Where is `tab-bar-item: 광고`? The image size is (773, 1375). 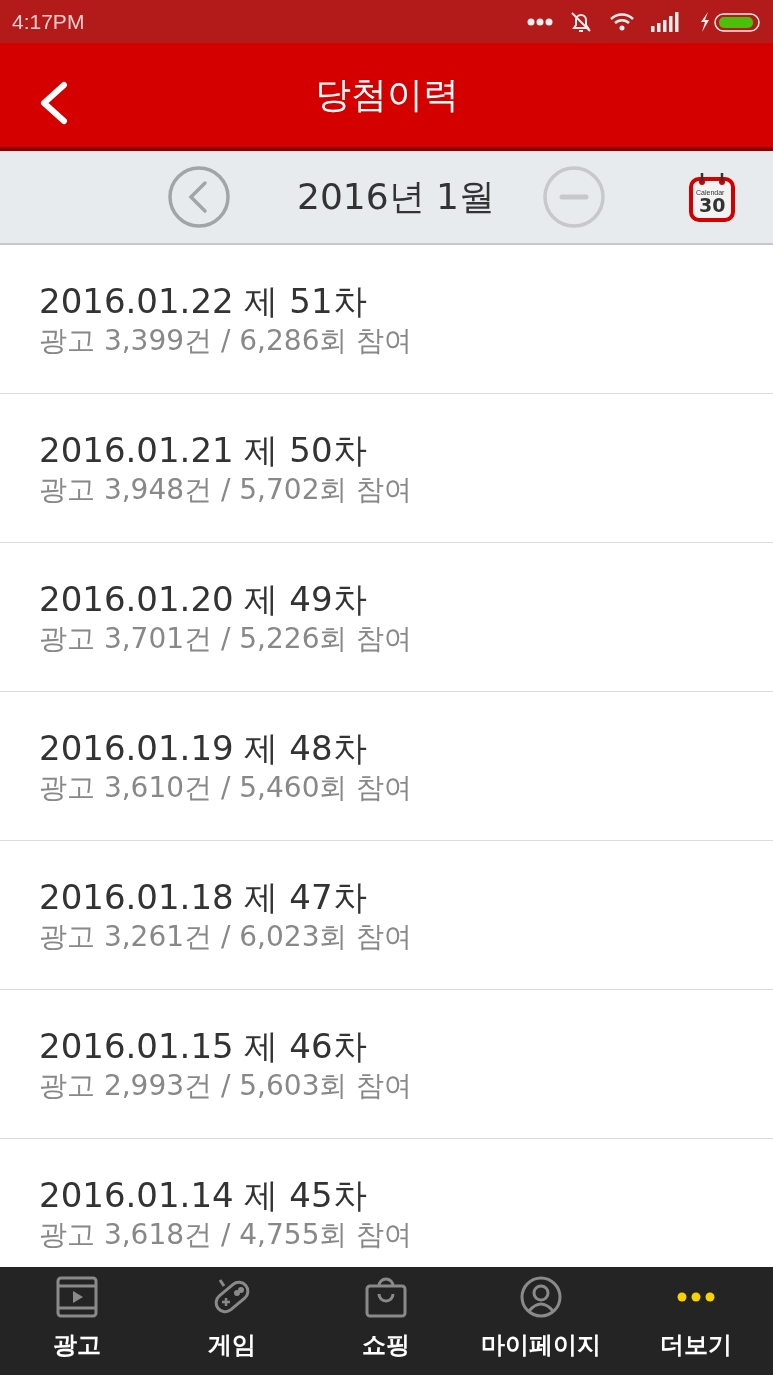 tab-bar-item: 광고 is located at coordinates (77, 1321).